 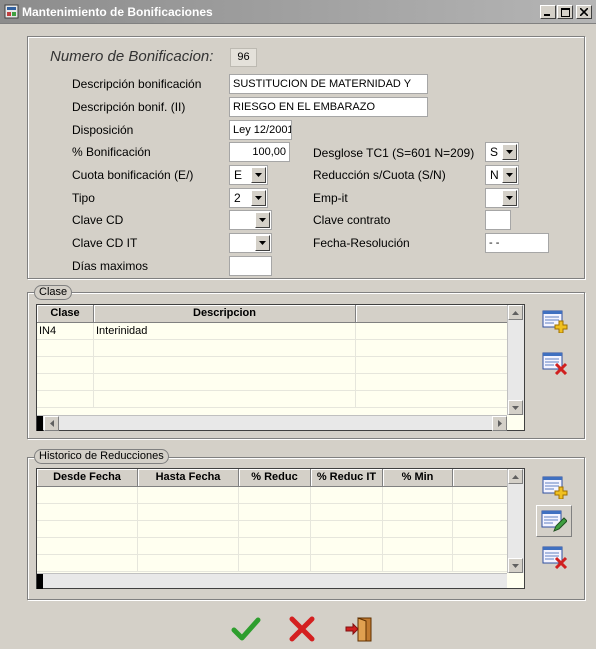 What do you see at coordinates (347, 477) in the screenshot?
I see `column-header-pct-reduc-it: % Reduc IT` at bounding box center [347, 477].